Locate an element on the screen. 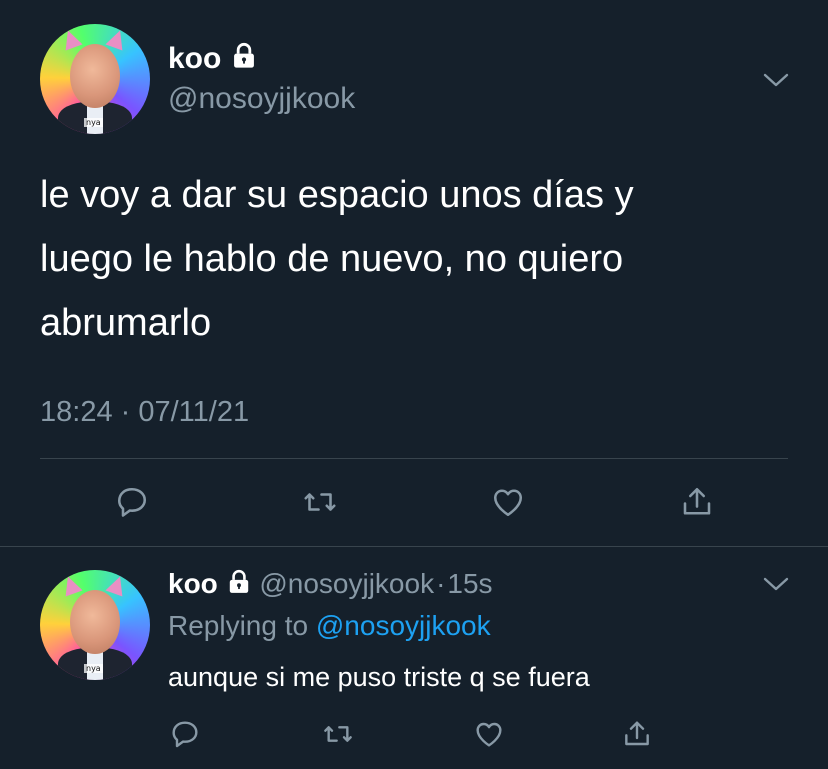  reply-avatar: nya is located at coordinates (95, 625).